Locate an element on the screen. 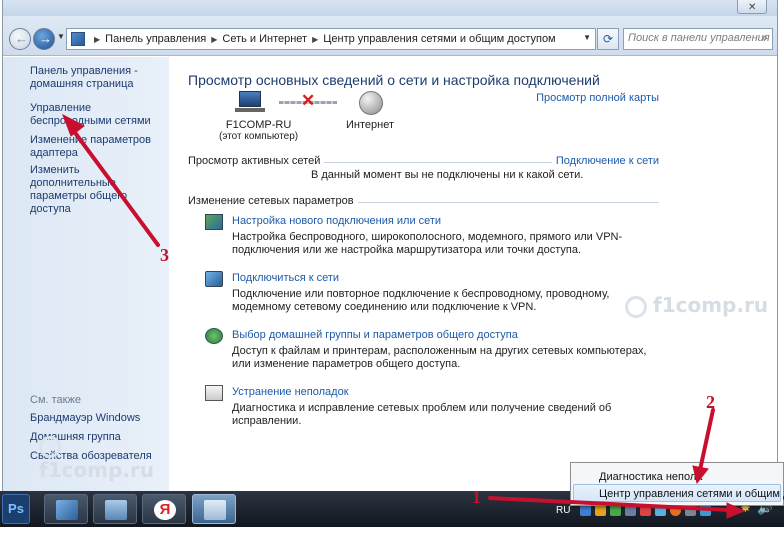 The image size is (784, 540). internet-globe-icon is located at coordinates (371, 103).